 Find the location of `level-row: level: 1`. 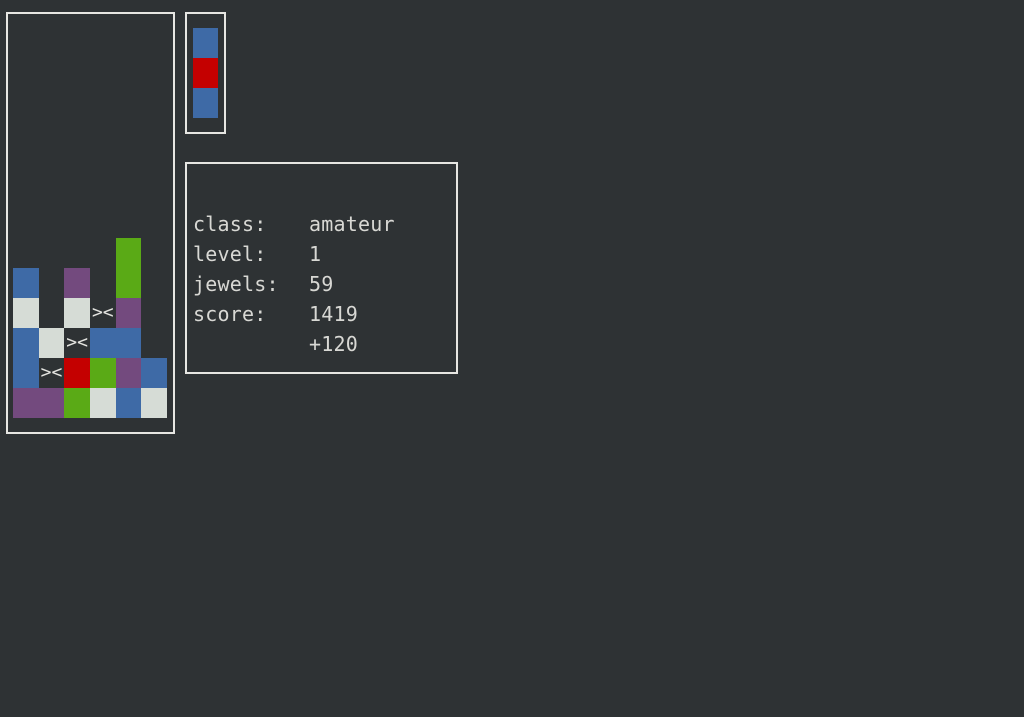

level-row: level: 1 is located at coordinates (294, 254).